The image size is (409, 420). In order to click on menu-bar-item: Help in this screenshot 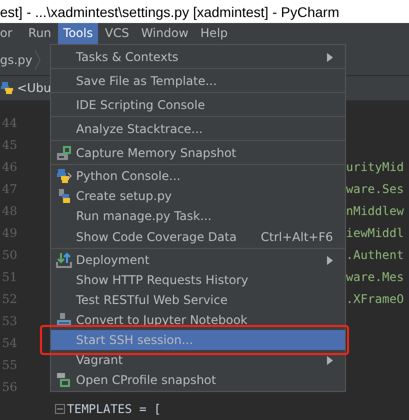, I will do `click(214, 33)`.